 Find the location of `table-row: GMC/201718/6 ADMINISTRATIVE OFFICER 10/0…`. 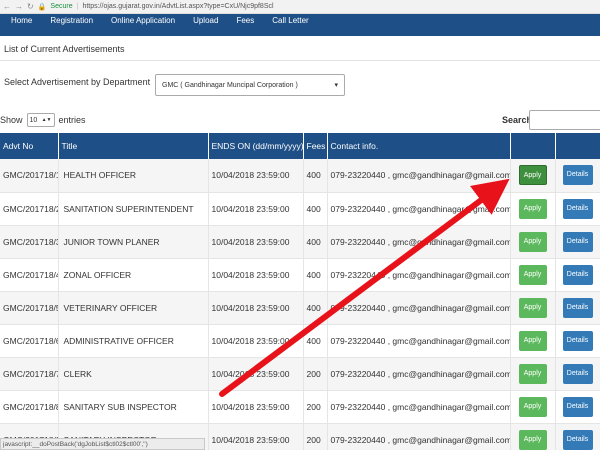

table-row: GMC/201718/6 ADMINISTRATIVE OFFICER 10/0… is located at coordinates (300, 340).